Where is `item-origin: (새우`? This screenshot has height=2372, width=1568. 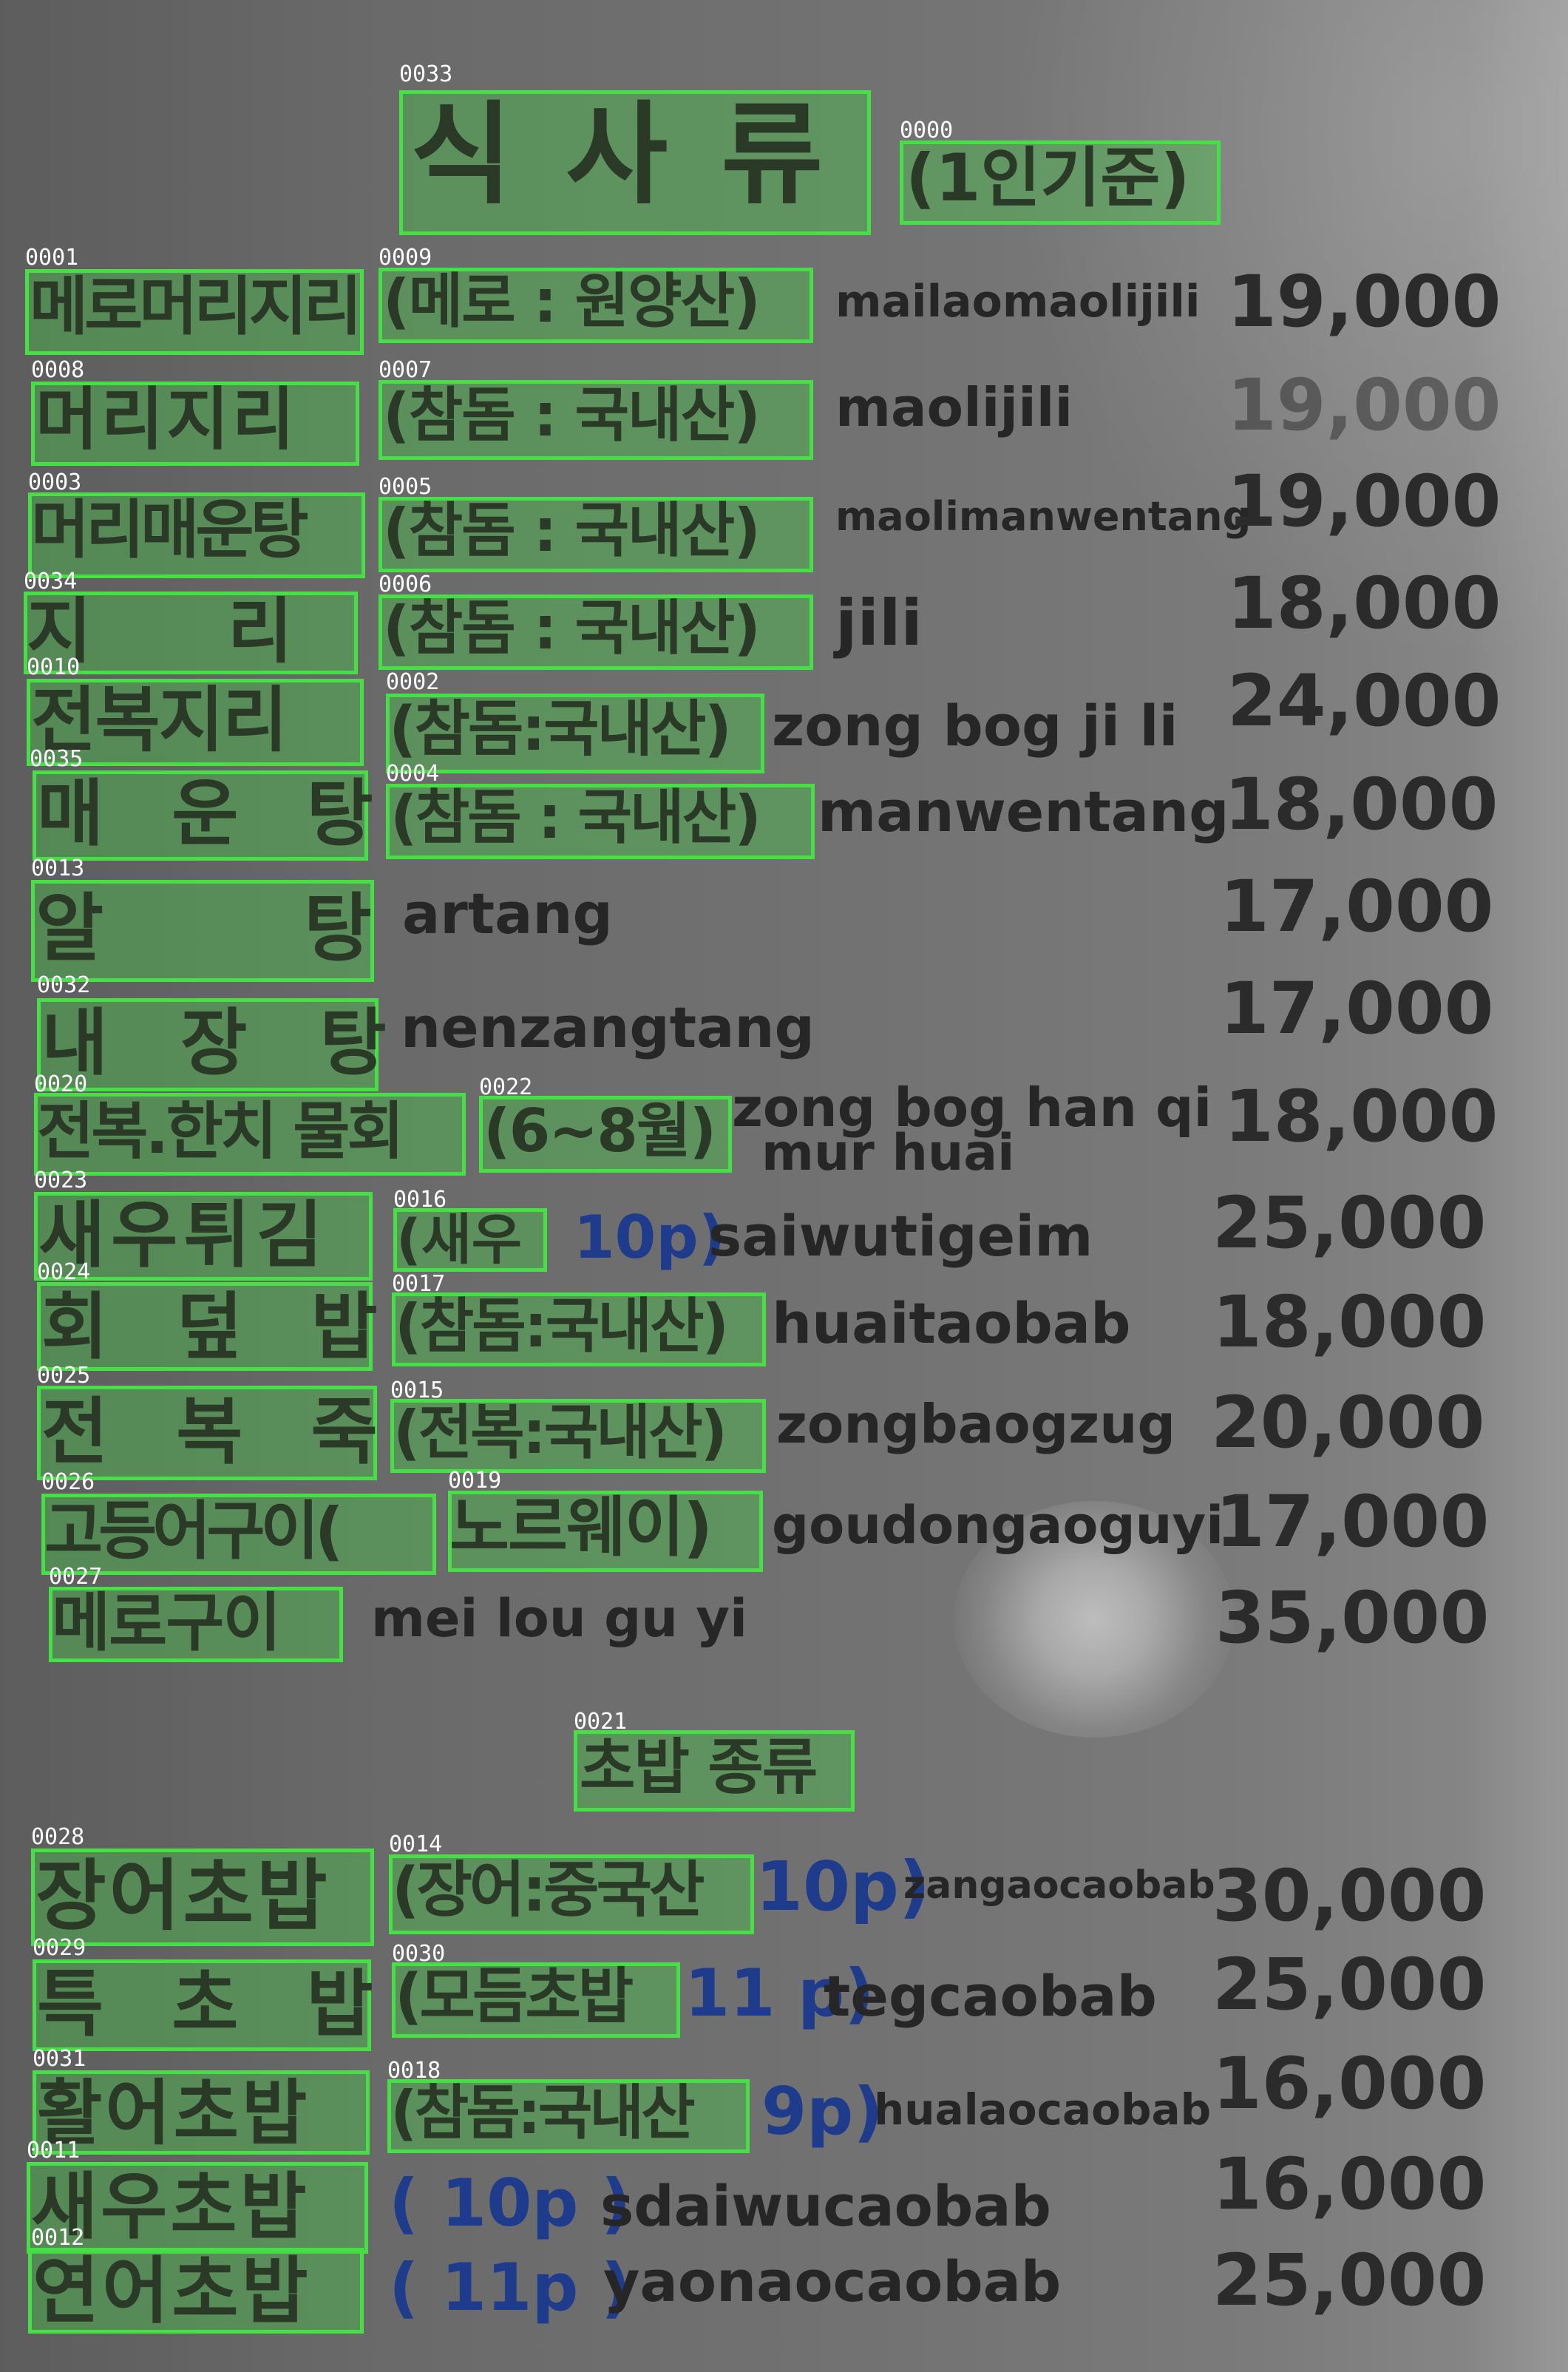 item-origin: (새우 is located at coordinates (459, 1240).